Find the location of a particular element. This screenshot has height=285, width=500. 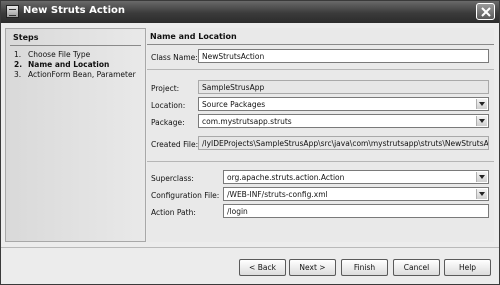

class-name-input: NewStrutsAction is located at coordinates (343, 56).